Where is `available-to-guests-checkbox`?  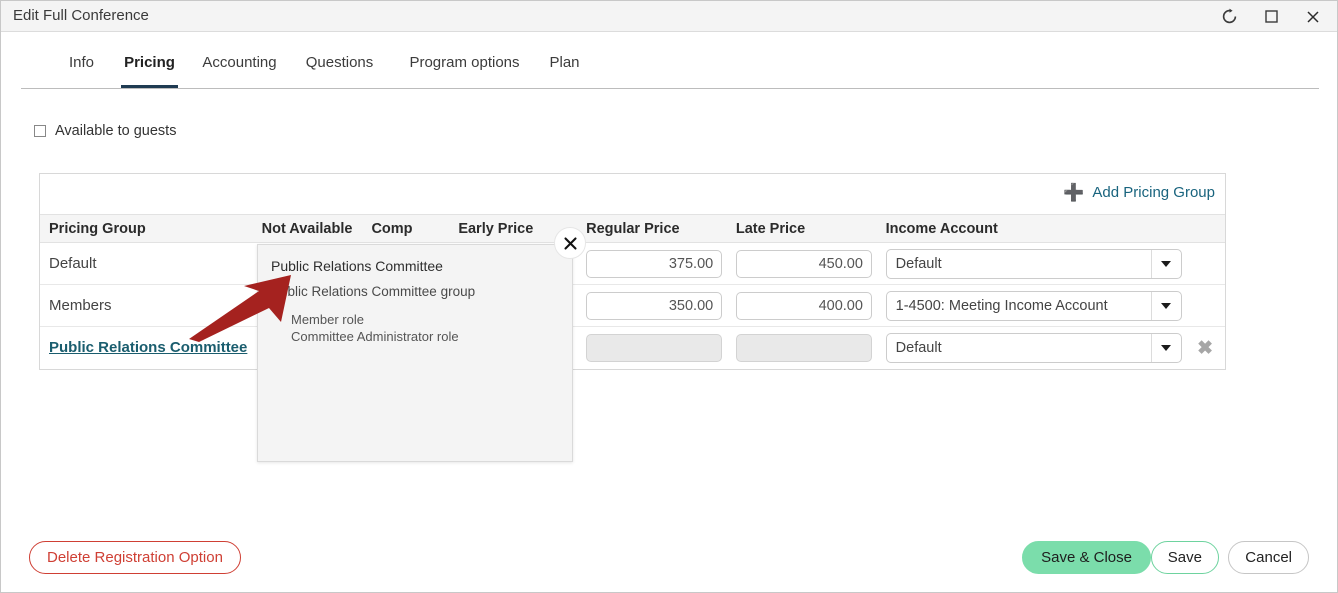 available-to-guests-checkbox is located at coordinates (40, 131).